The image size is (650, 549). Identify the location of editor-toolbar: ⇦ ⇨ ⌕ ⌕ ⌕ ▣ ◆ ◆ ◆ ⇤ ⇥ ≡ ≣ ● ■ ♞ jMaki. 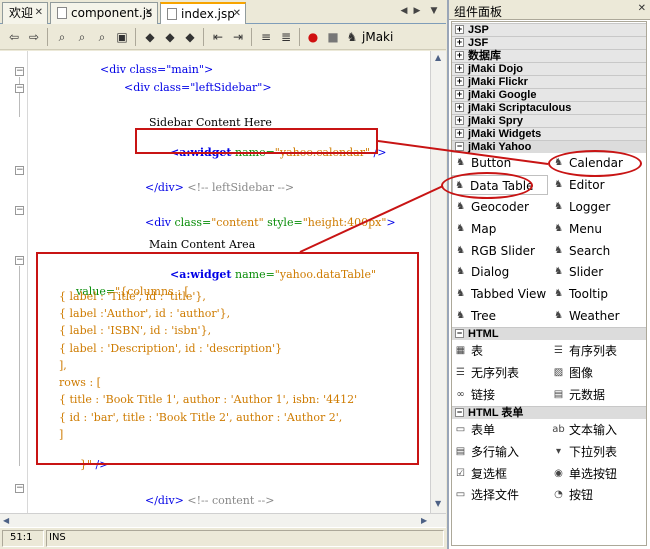
(223, 37).